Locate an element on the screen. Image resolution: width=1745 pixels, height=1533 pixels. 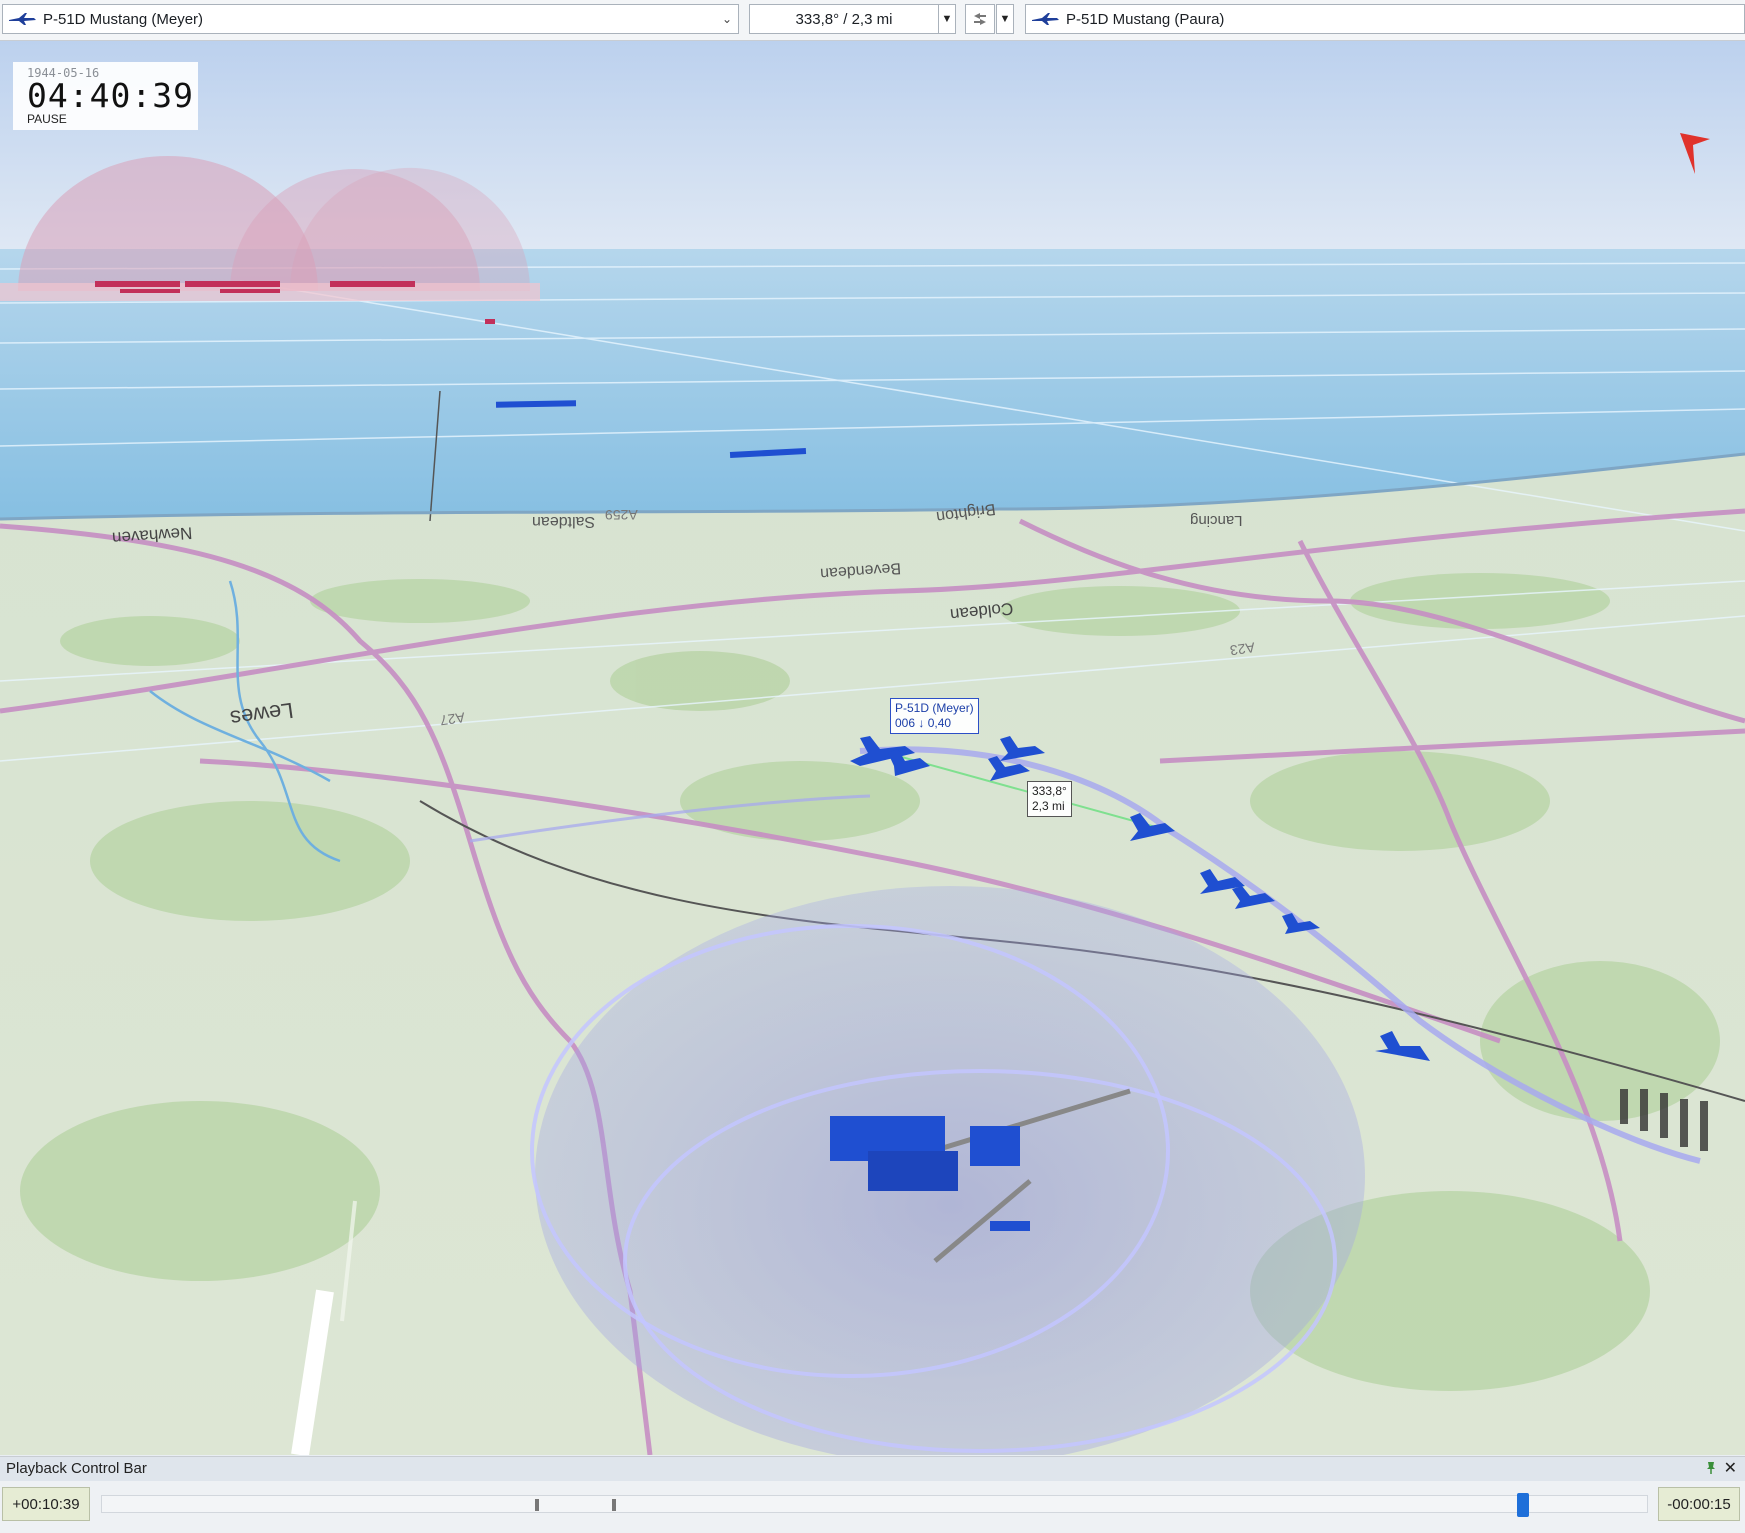
elapsed-time: +00:10:39 is located at coordinates (46, 1504).